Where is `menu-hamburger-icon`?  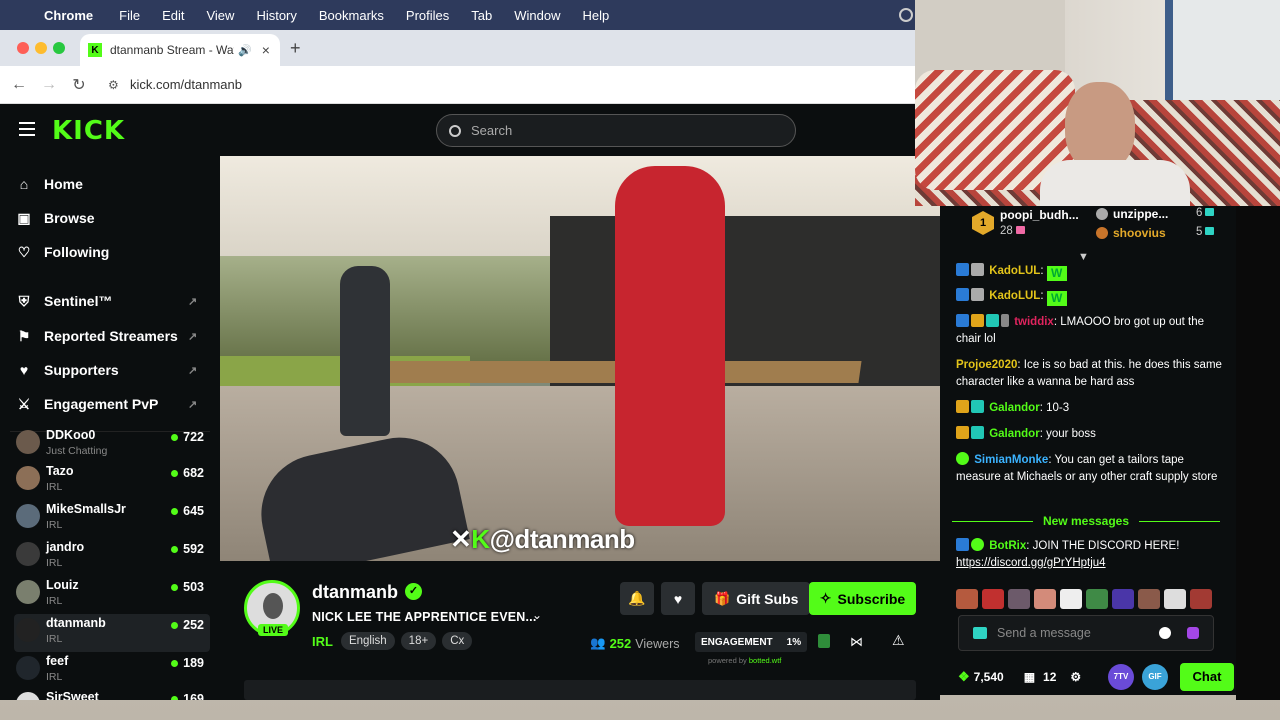 menu-hamburger-icon is located at coordinates (27, 131).